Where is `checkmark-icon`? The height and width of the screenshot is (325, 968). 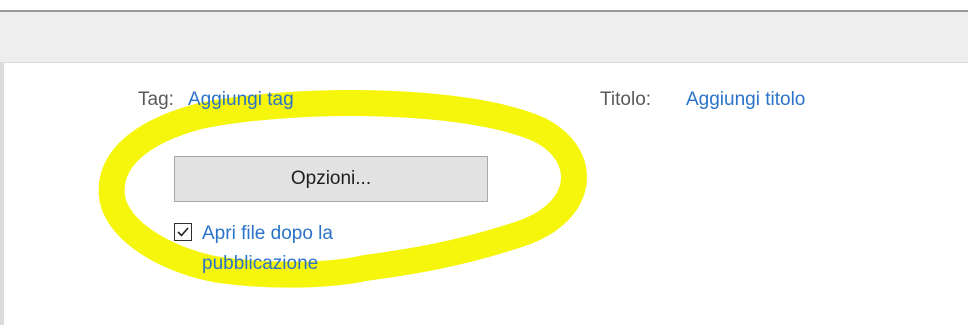
checkmark-icon is located at coordinates (183, 232).